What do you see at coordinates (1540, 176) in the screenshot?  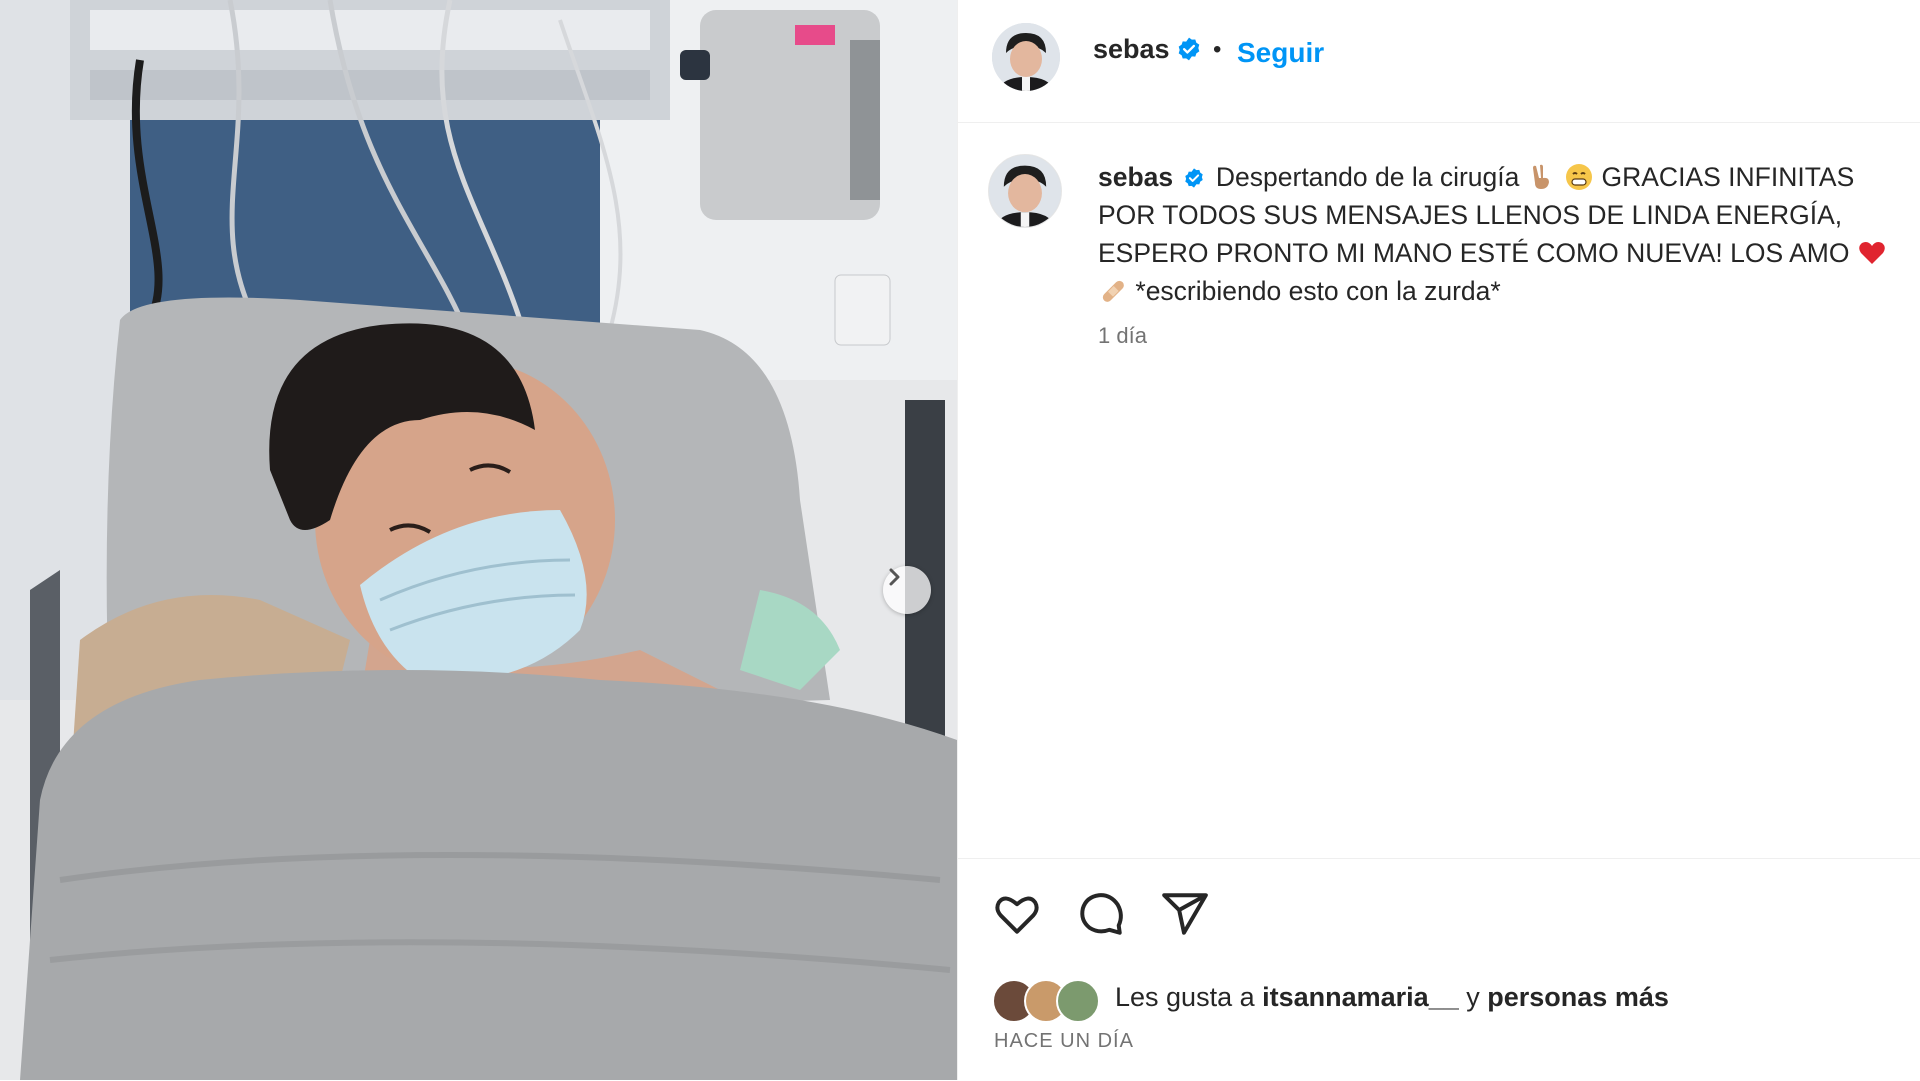 I see `victory-hand-emoji` at bounding box center [1540, 176].